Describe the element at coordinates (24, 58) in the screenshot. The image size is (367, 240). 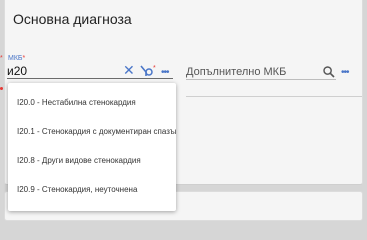
I see `required-asterisk: *` at that location.